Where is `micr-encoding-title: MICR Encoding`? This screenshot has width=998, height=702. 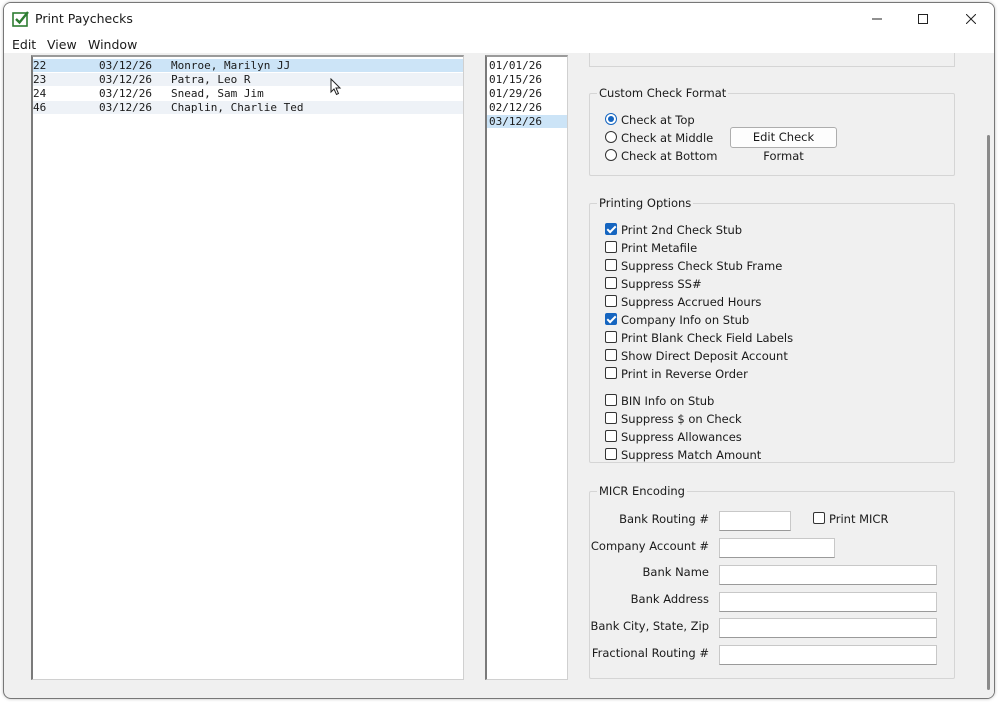
micr-encoding-title: MICR Encoding is located at coordinates (642, 491).